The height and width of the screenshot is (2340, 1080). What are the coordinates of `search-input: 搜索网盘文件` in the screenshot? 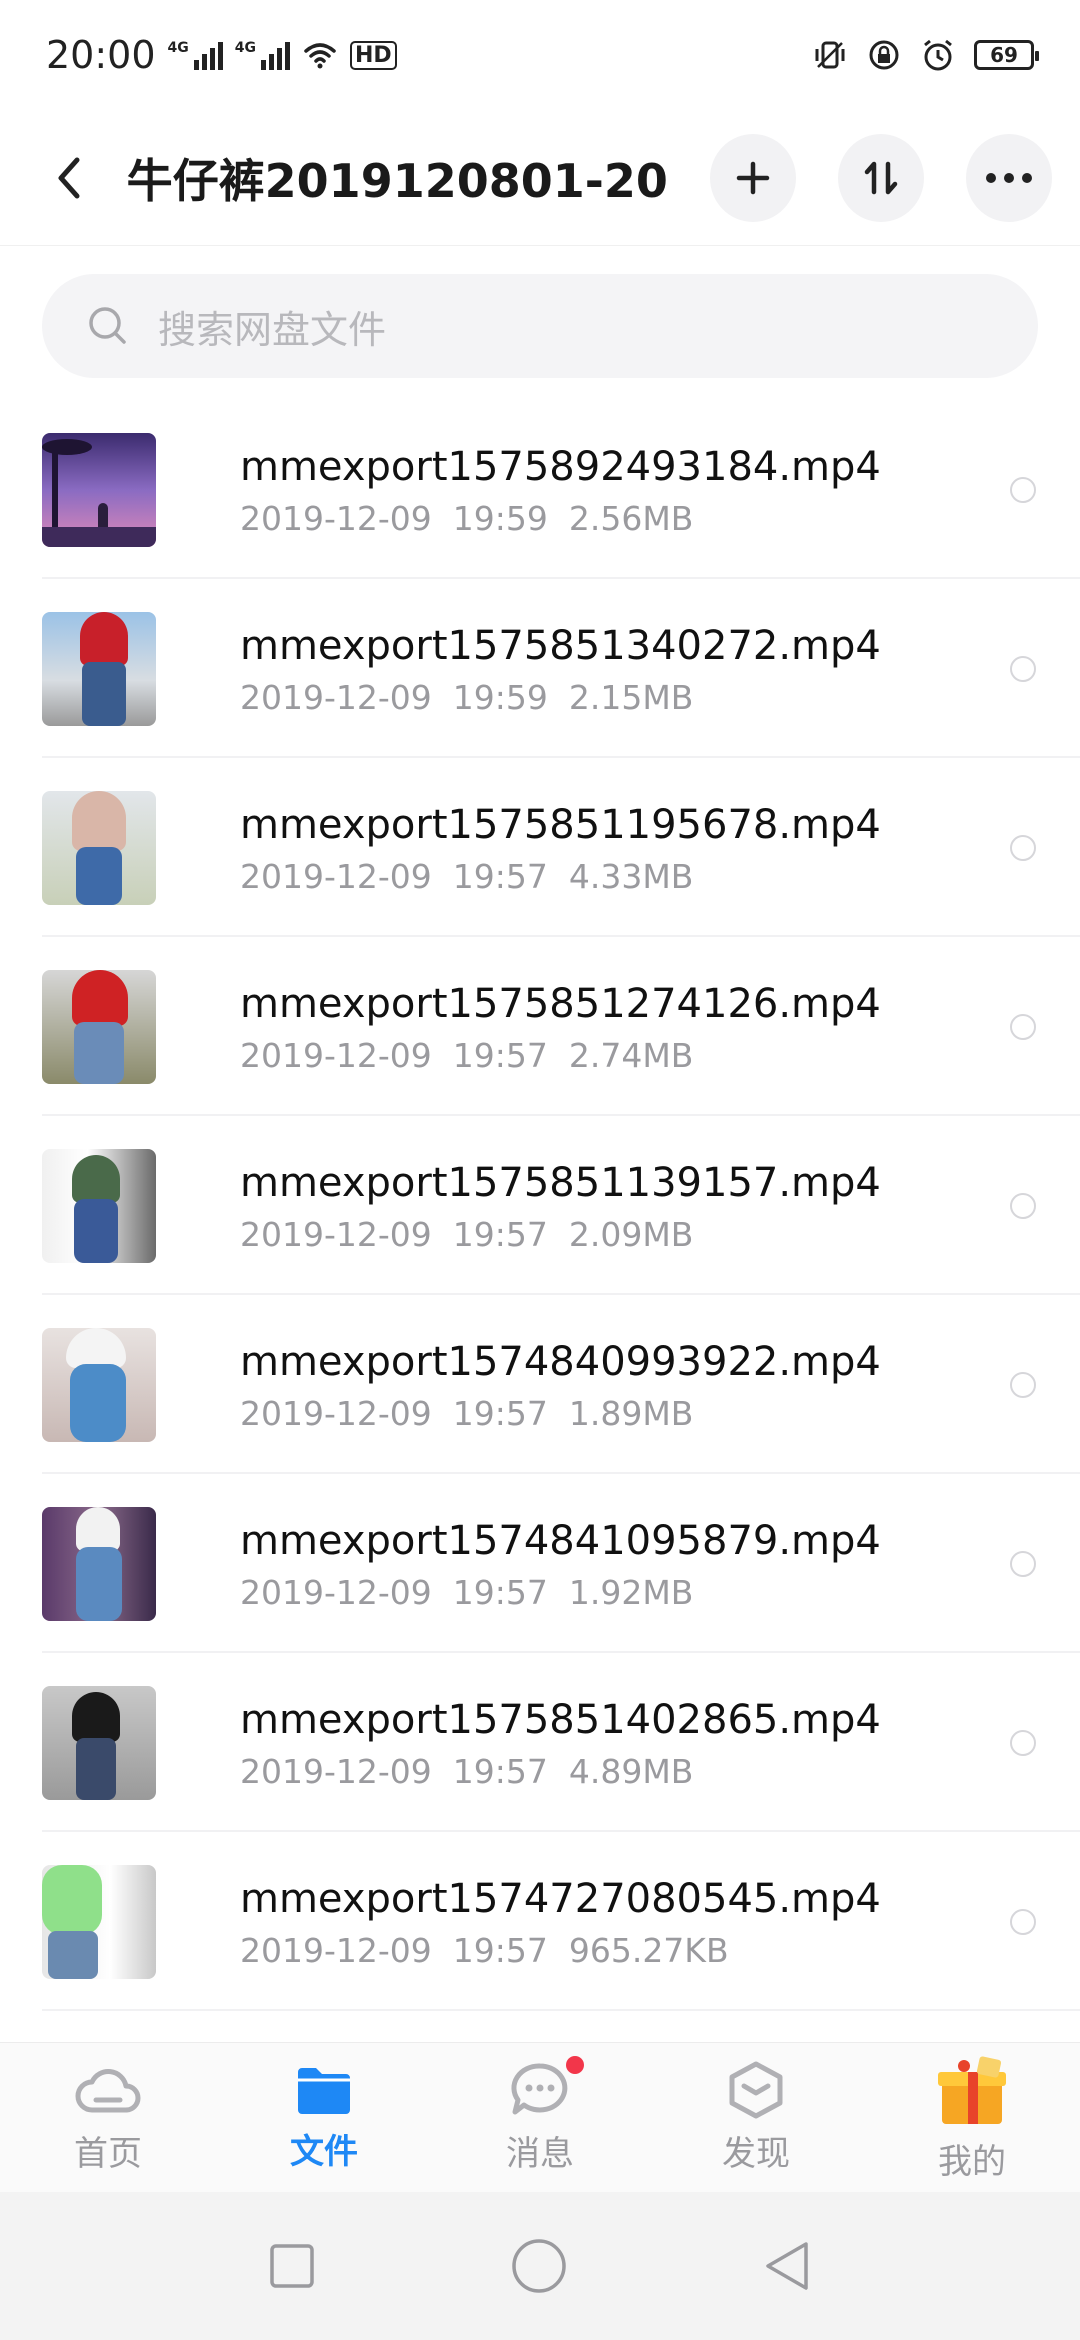 It's located at (540, 326).